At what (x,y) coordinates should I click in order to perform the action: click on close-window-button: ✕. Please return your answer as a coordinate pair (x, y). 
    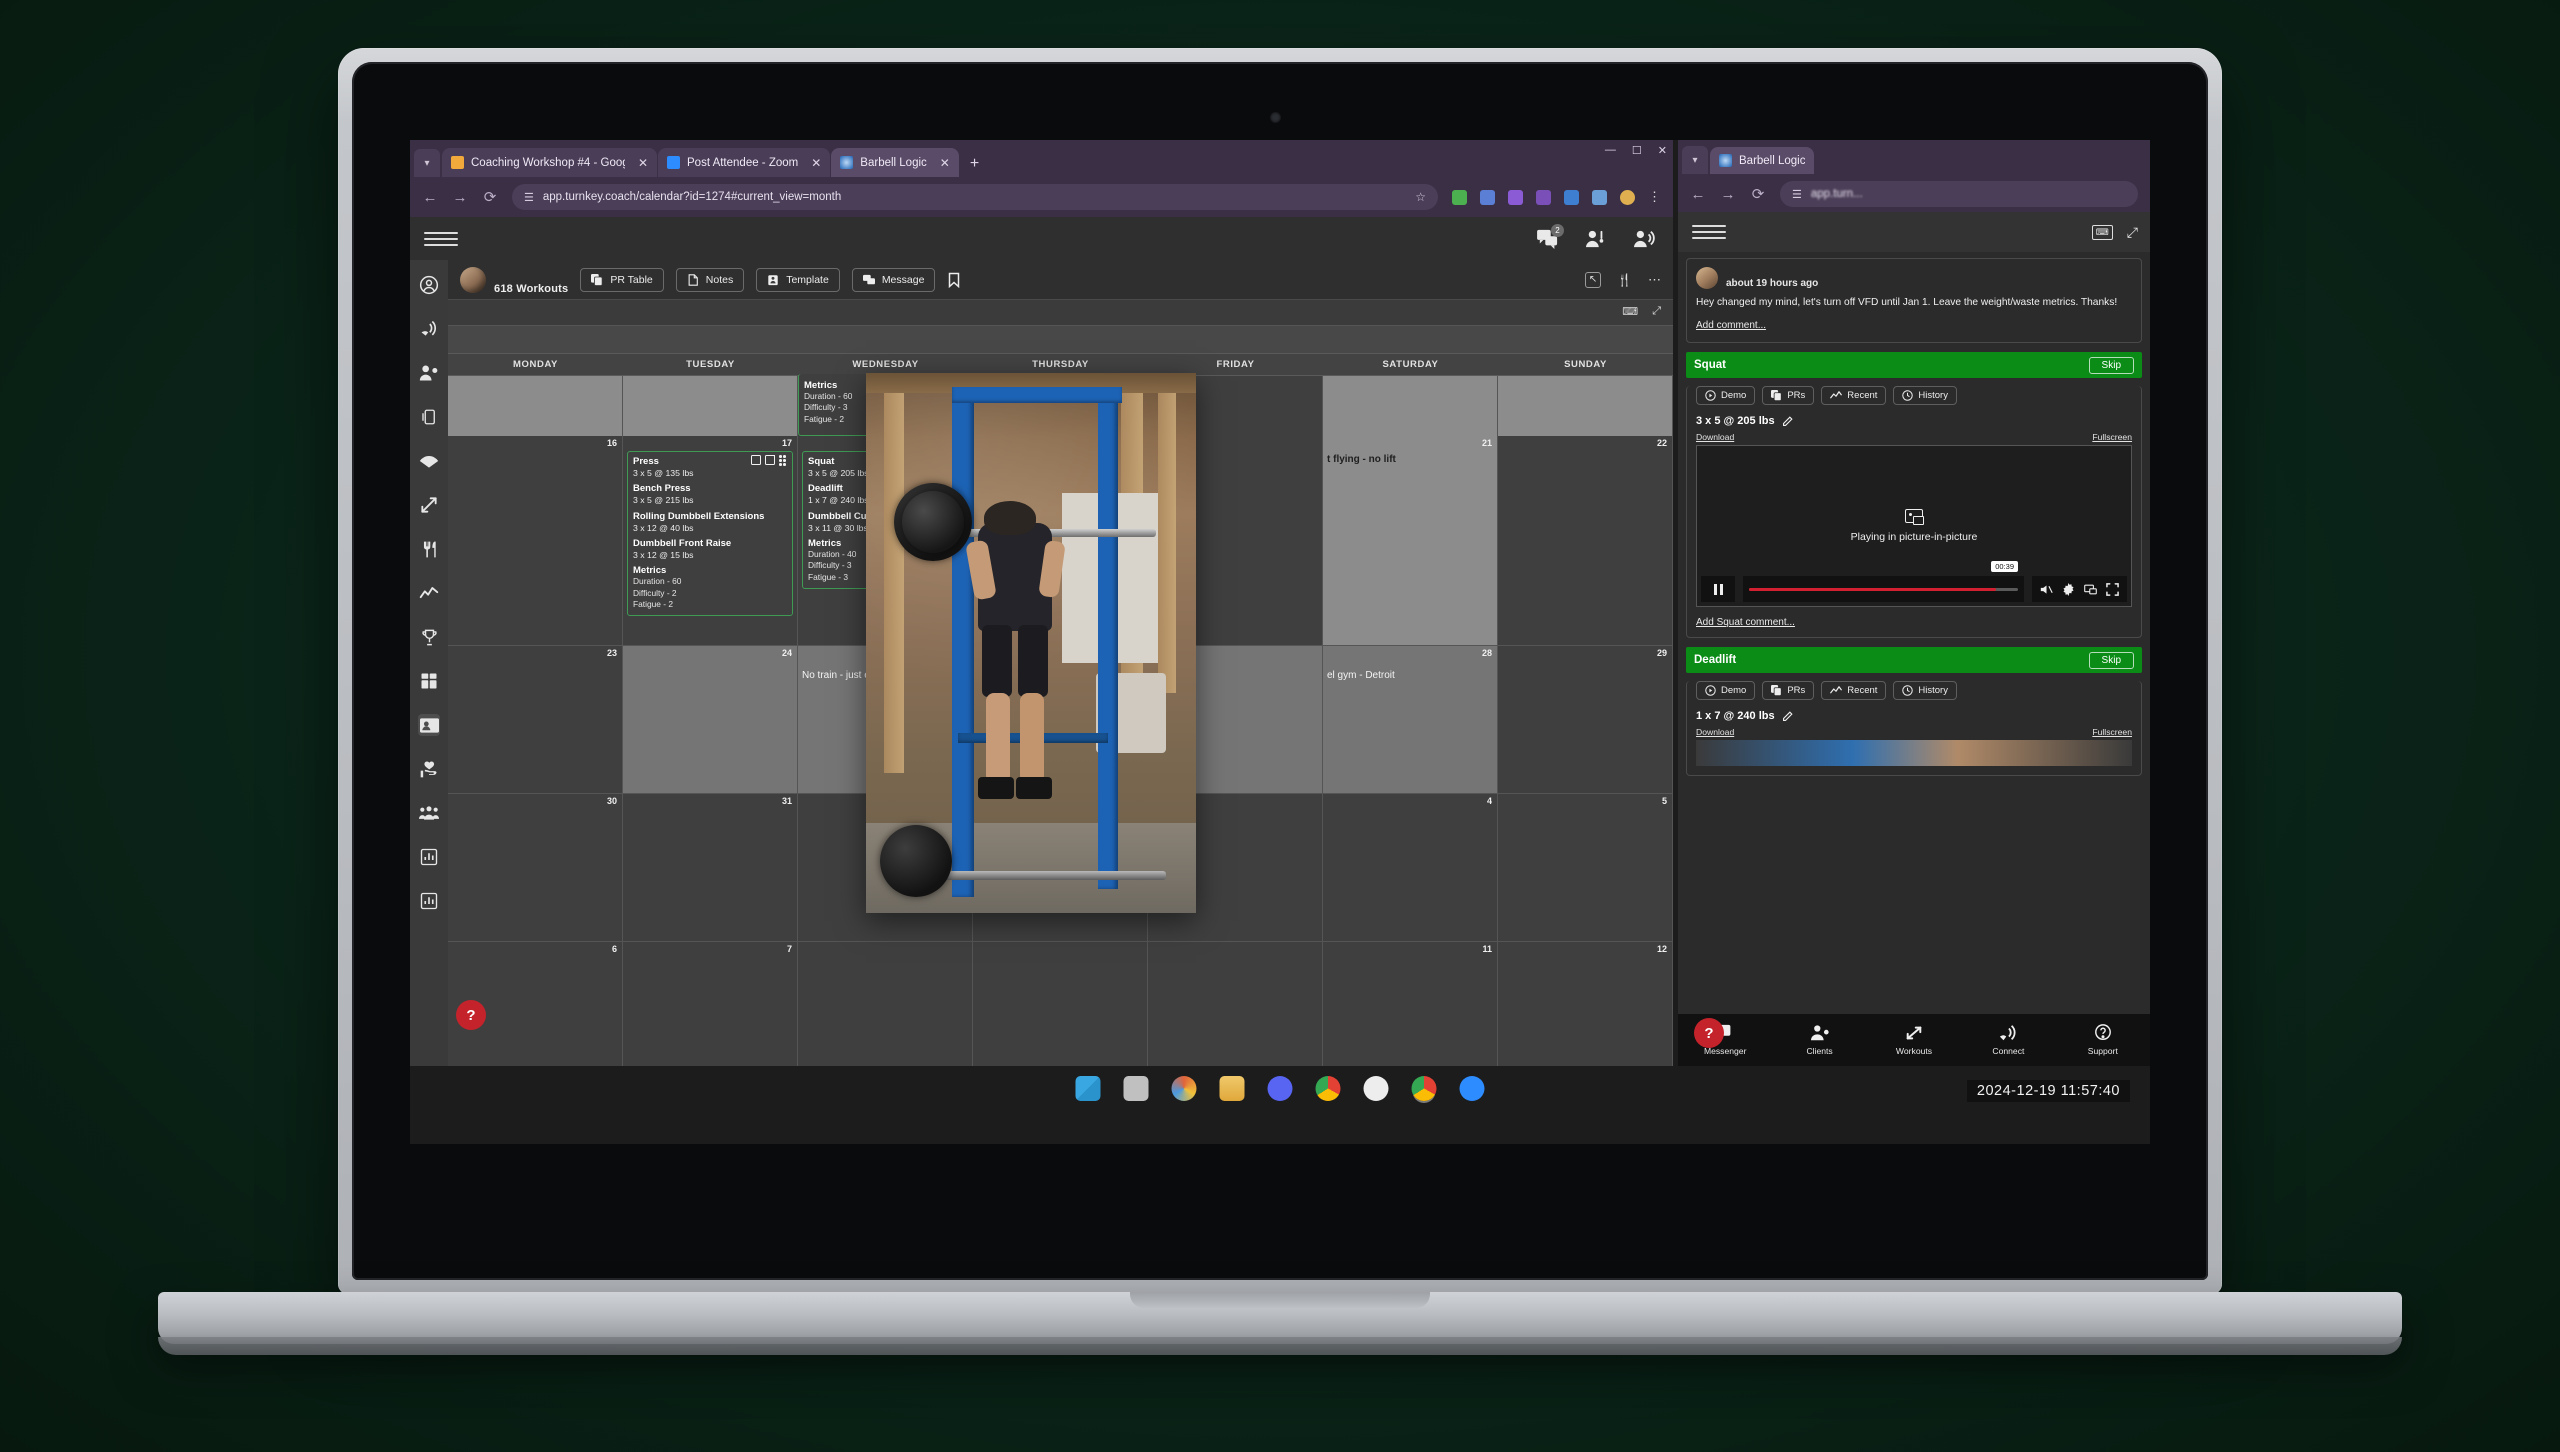
    Looking at the image, I should click on (1662, 150).